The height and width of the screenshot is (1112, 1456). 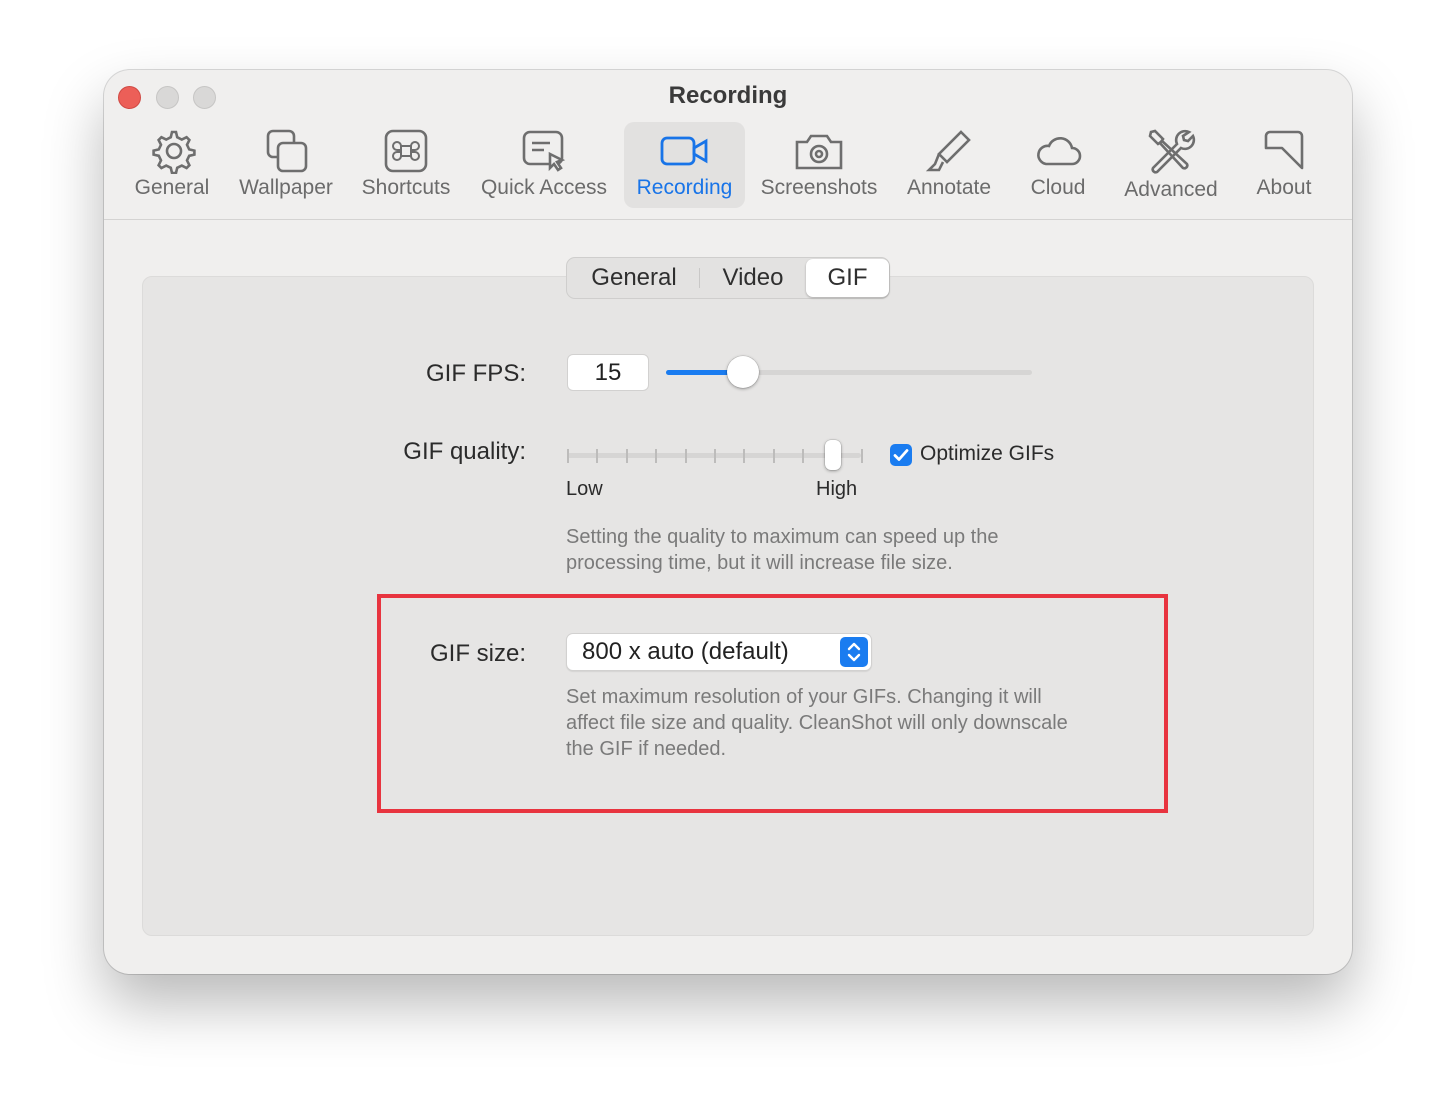 What do you see at coordinates (948, 151) in the screenshot?
I see `highlighter-icon` at bounding box center [948, 151].